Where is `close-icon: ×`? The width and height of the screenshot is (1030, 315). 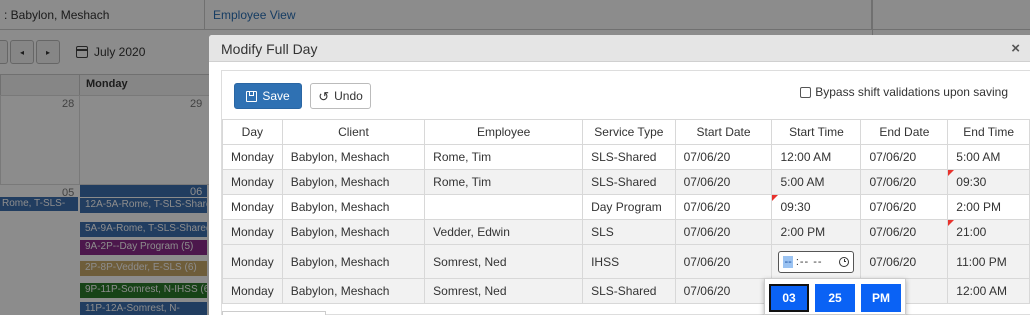
close-icon: × is located at coordinates (1015, 48).